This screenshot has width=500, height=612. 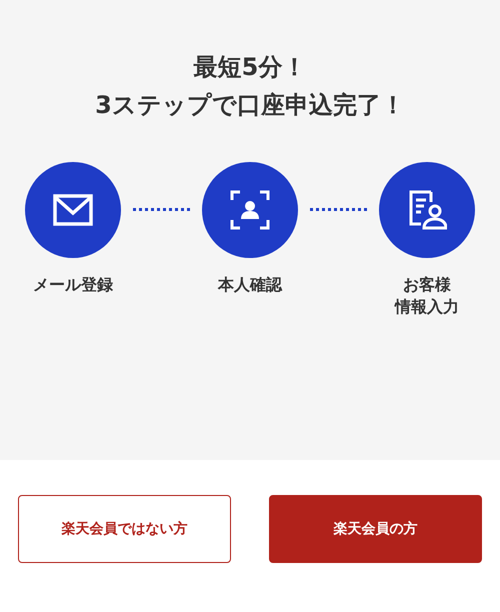 I want to click on headline: 最短5分！, so click(x=250, y=67).